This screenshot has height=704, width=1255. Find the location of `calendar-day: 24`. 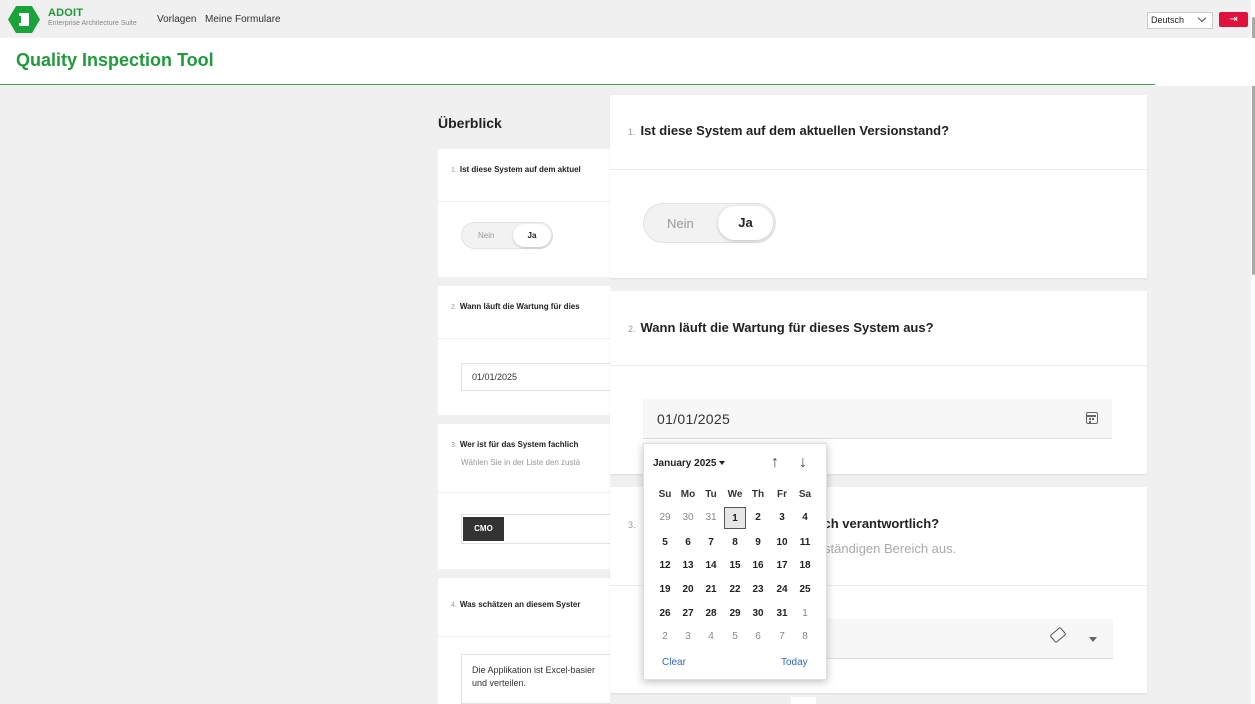

calendar-day: 24 is located at coordinates (782, 590).